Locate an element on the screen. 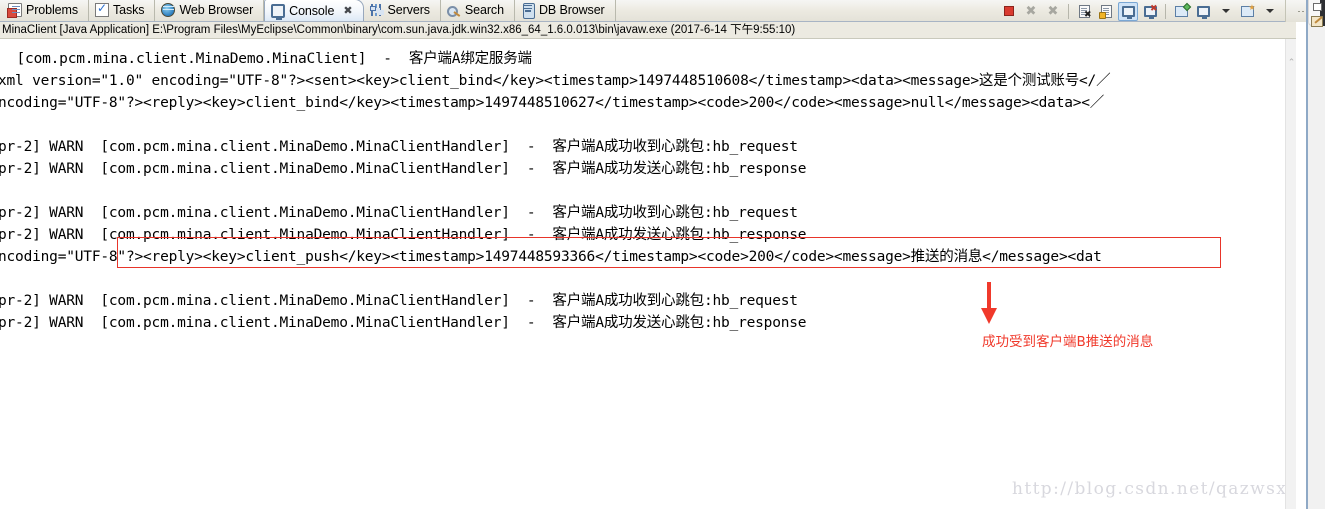  remove-all-xx-icon: ✖ is located at coordinates (1053, 11).